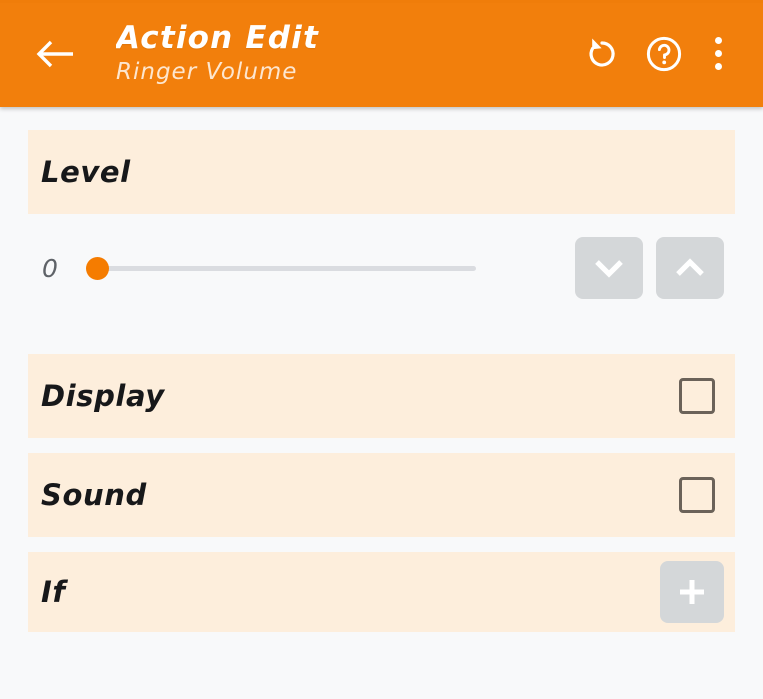 This screenshot has width=763, height=699. I want to click on chevron-down-icon, so click(609, 268).